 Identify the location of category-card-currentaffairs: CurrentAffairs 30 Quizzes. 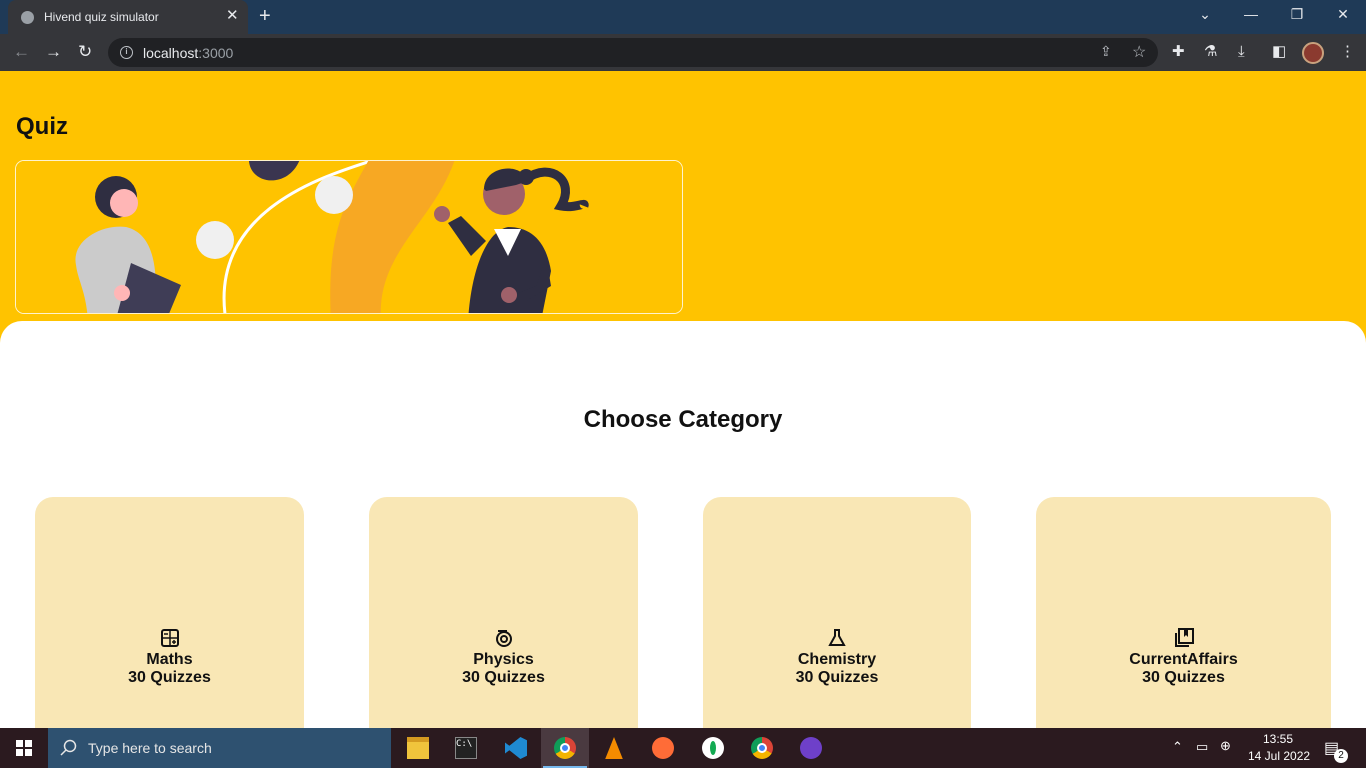
(1183, 612).